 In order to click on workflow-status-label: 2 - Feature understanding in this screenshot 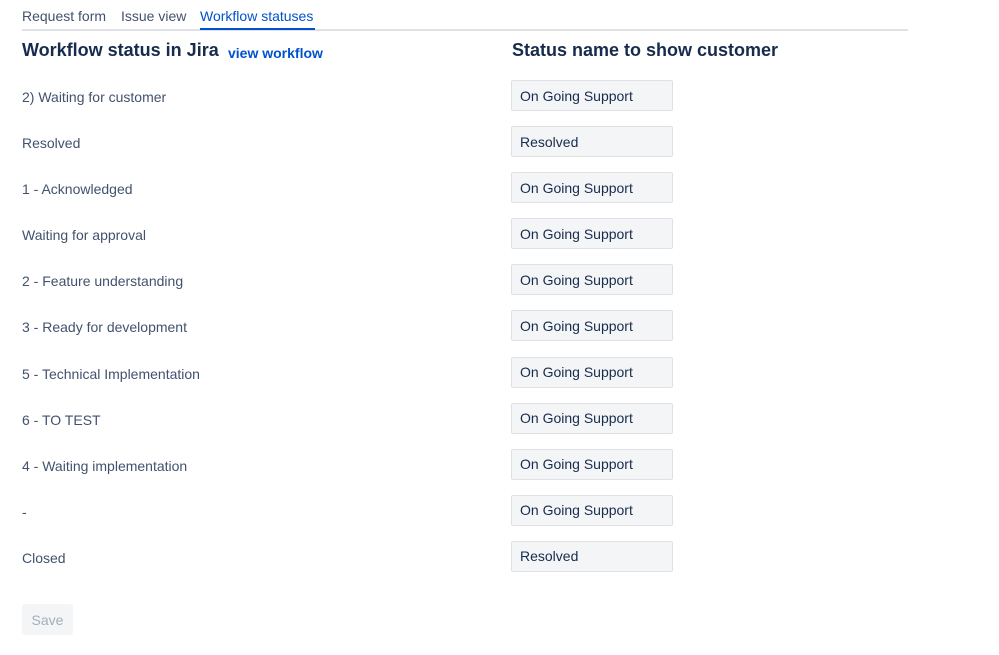, I will do `click(103, 281)`.